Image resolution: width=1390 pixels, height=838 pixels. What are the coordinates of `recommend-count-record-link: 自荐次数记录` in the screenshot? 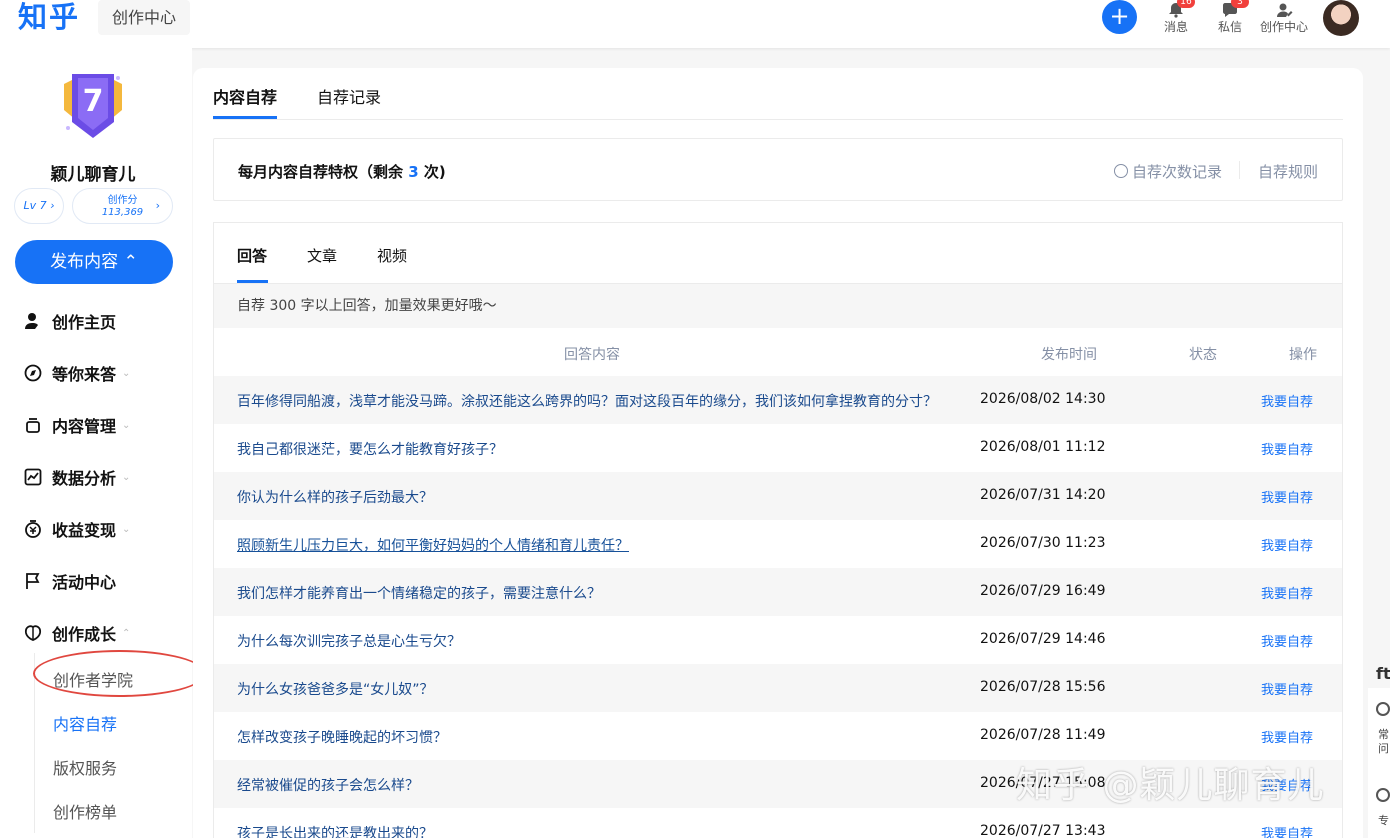 It's located at (1168, 171).